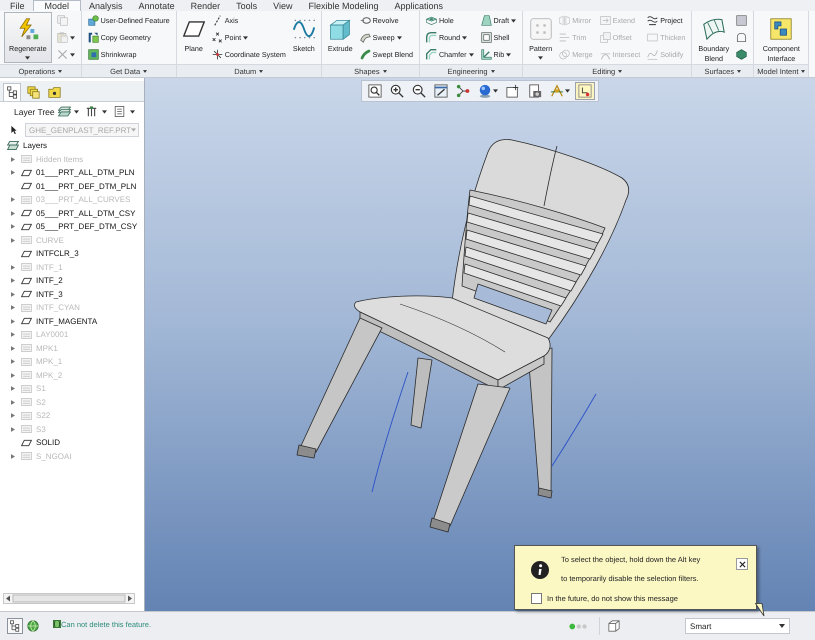 This screenshot has width=815, height=640. Describe the element at coordinates (585, 91) in the screenshot. I see `axes-point-icon` at that location.